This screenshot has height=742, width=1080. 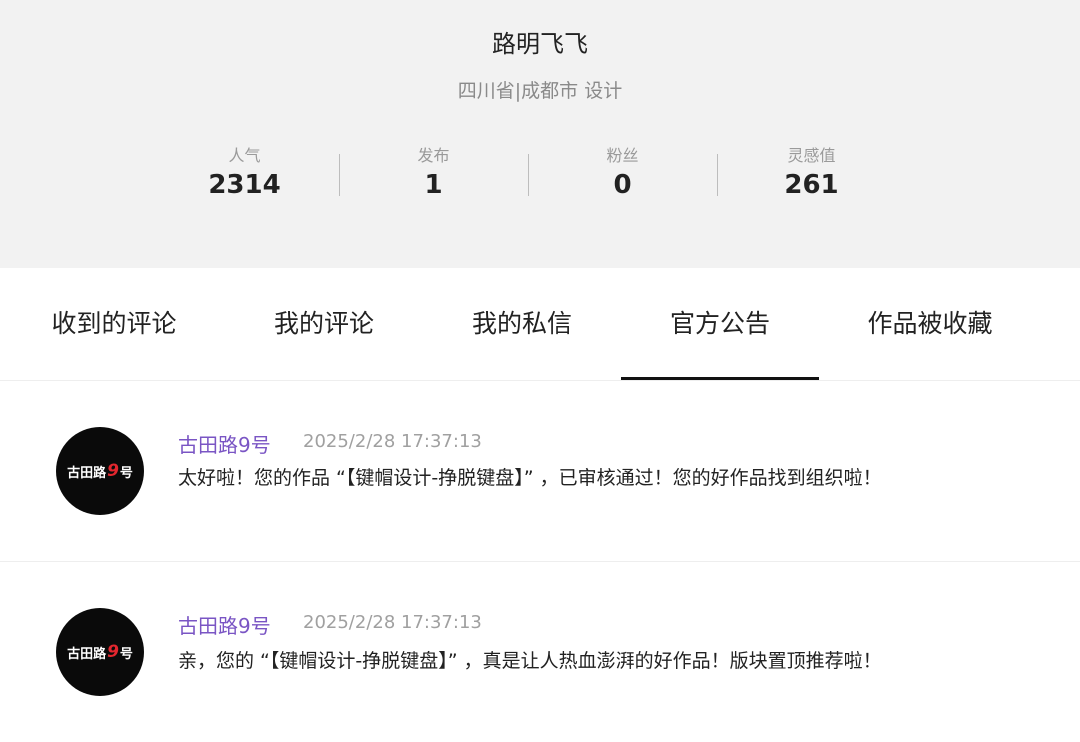 I want to click on tab-my-messages: 我的私信, so click(x=522, y=324).